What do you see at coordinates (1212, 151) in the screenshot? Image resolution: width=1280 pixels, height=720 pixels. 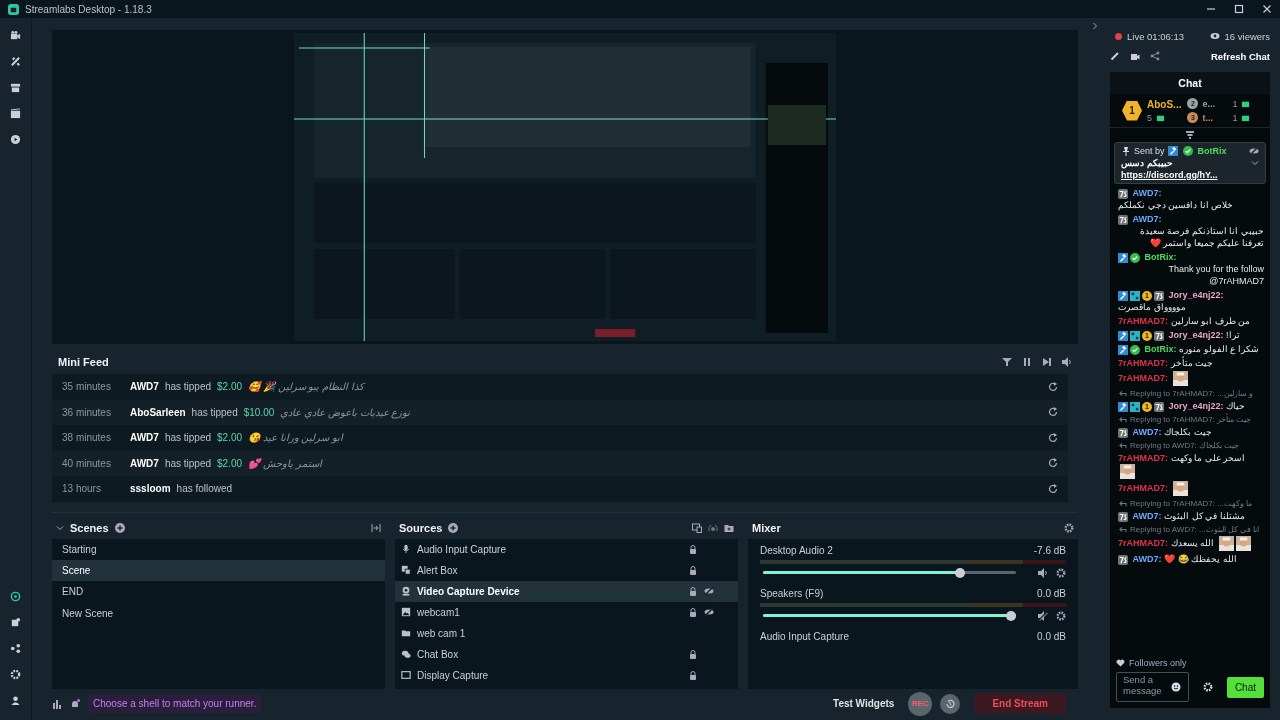 I see `user-name: BotRix` at bounding box center [1212, 151].